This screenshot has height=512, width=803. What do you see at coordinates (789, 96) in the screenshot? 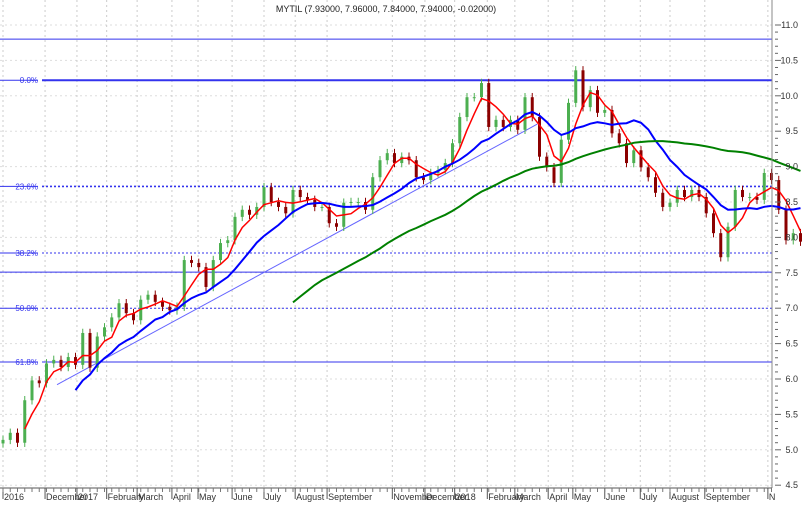
I see `y-tick-label: 10.0` at bounding box center [789, 96].